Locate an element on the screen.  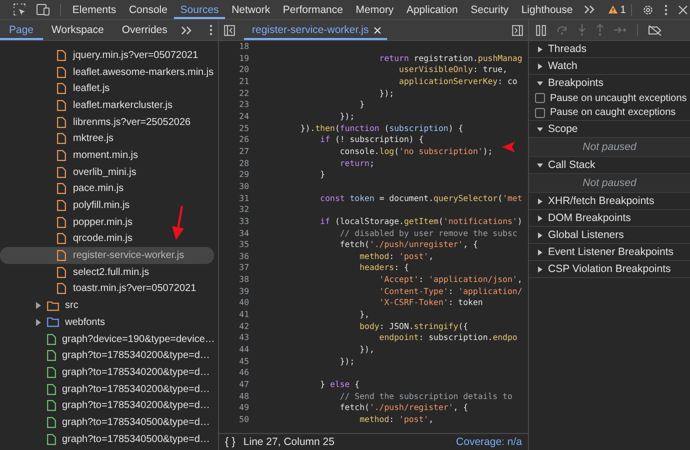
folder-item: src is located at coordinates (107, 305).